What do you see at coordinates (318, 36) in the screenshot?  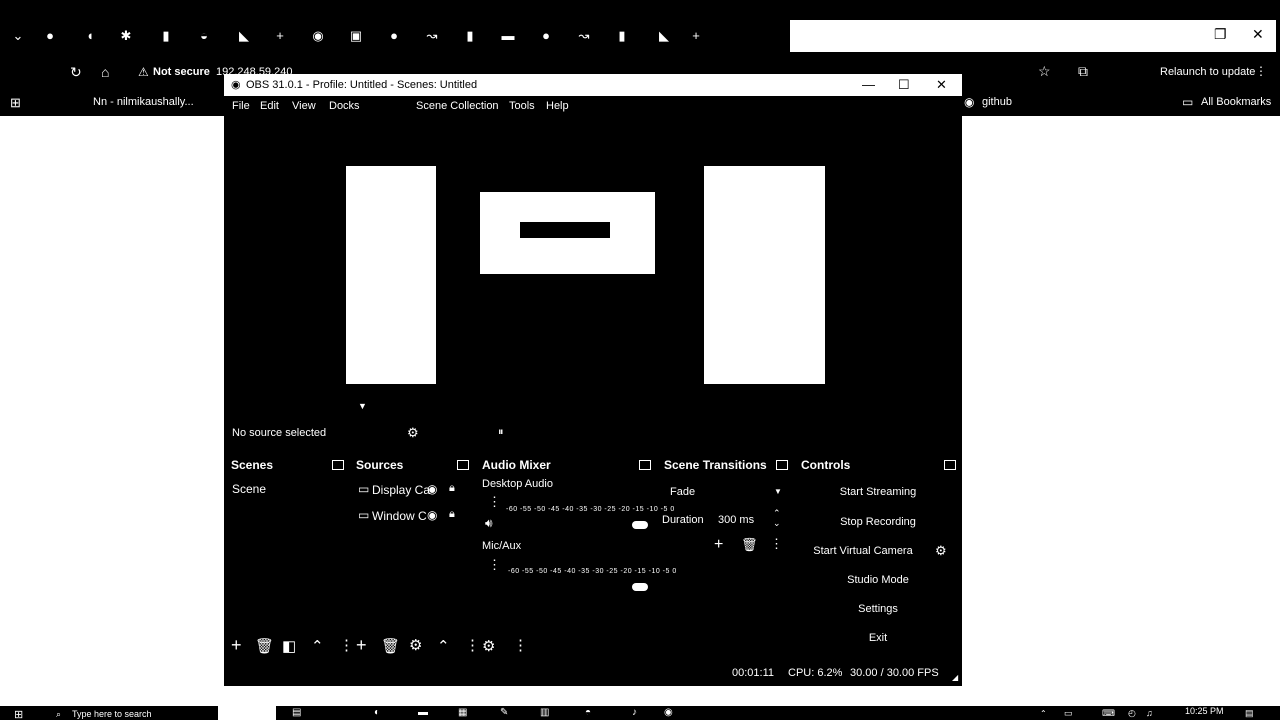 I see `github-icon: ◉` at bounding box center [318, 36].